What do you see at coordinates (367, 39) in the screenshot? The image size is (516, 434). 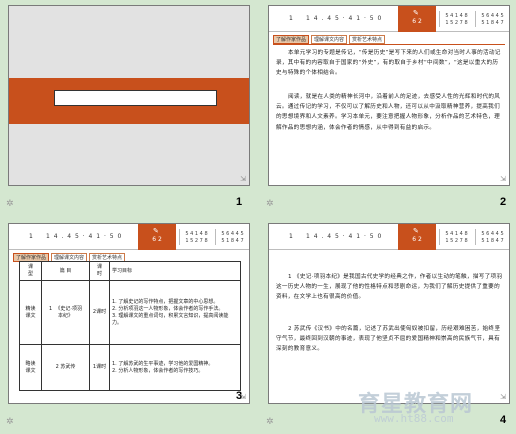 I see `section-tab: 赏析艺术特点` at bounding box center [367, 39].